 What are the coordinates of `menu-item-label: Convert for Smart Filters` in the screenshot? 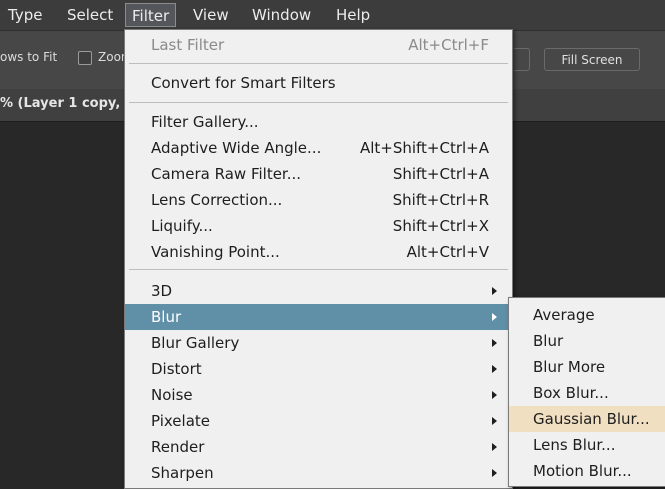 It's located at (243, 83).